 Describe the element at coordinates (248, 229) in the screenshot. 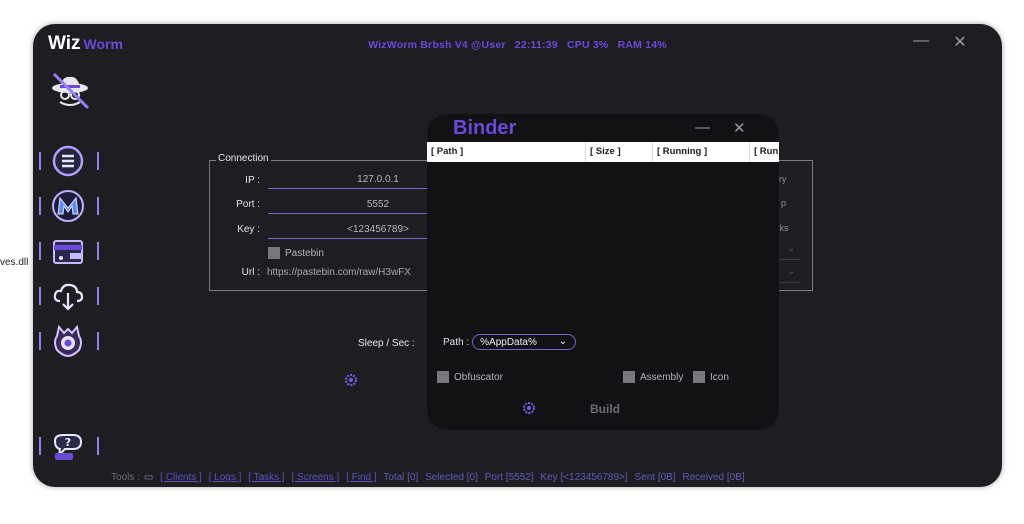

I see `key-label: Key :` at that location.